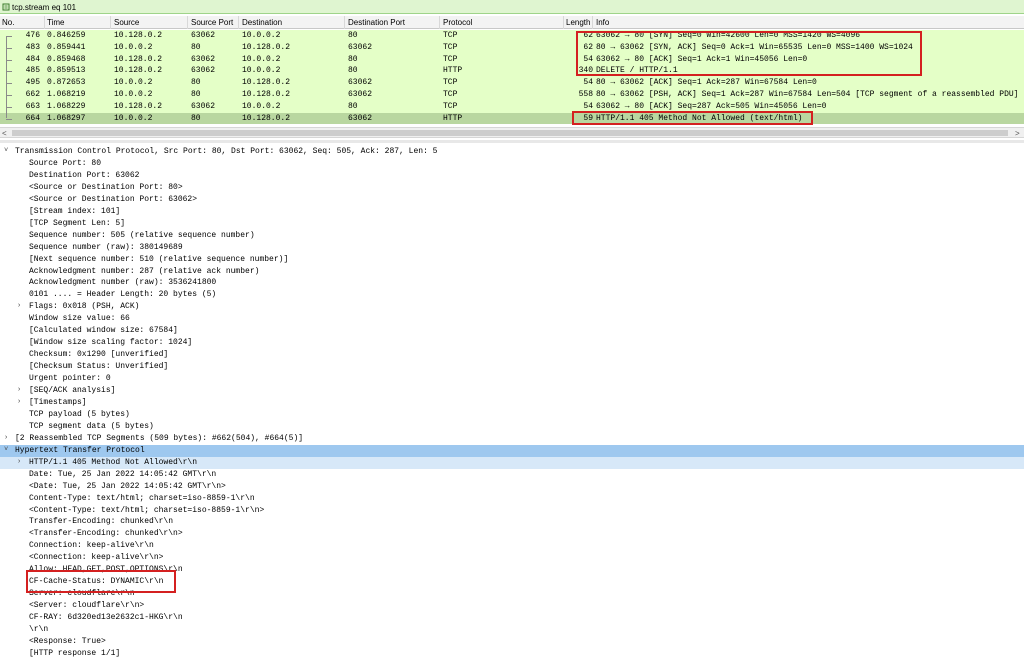  What do you see at coordinates (512, 343) in the screenshot?
I see `detail-tree-item: [Window size scaling factor: 1024]` at bounding box center [512, 343].